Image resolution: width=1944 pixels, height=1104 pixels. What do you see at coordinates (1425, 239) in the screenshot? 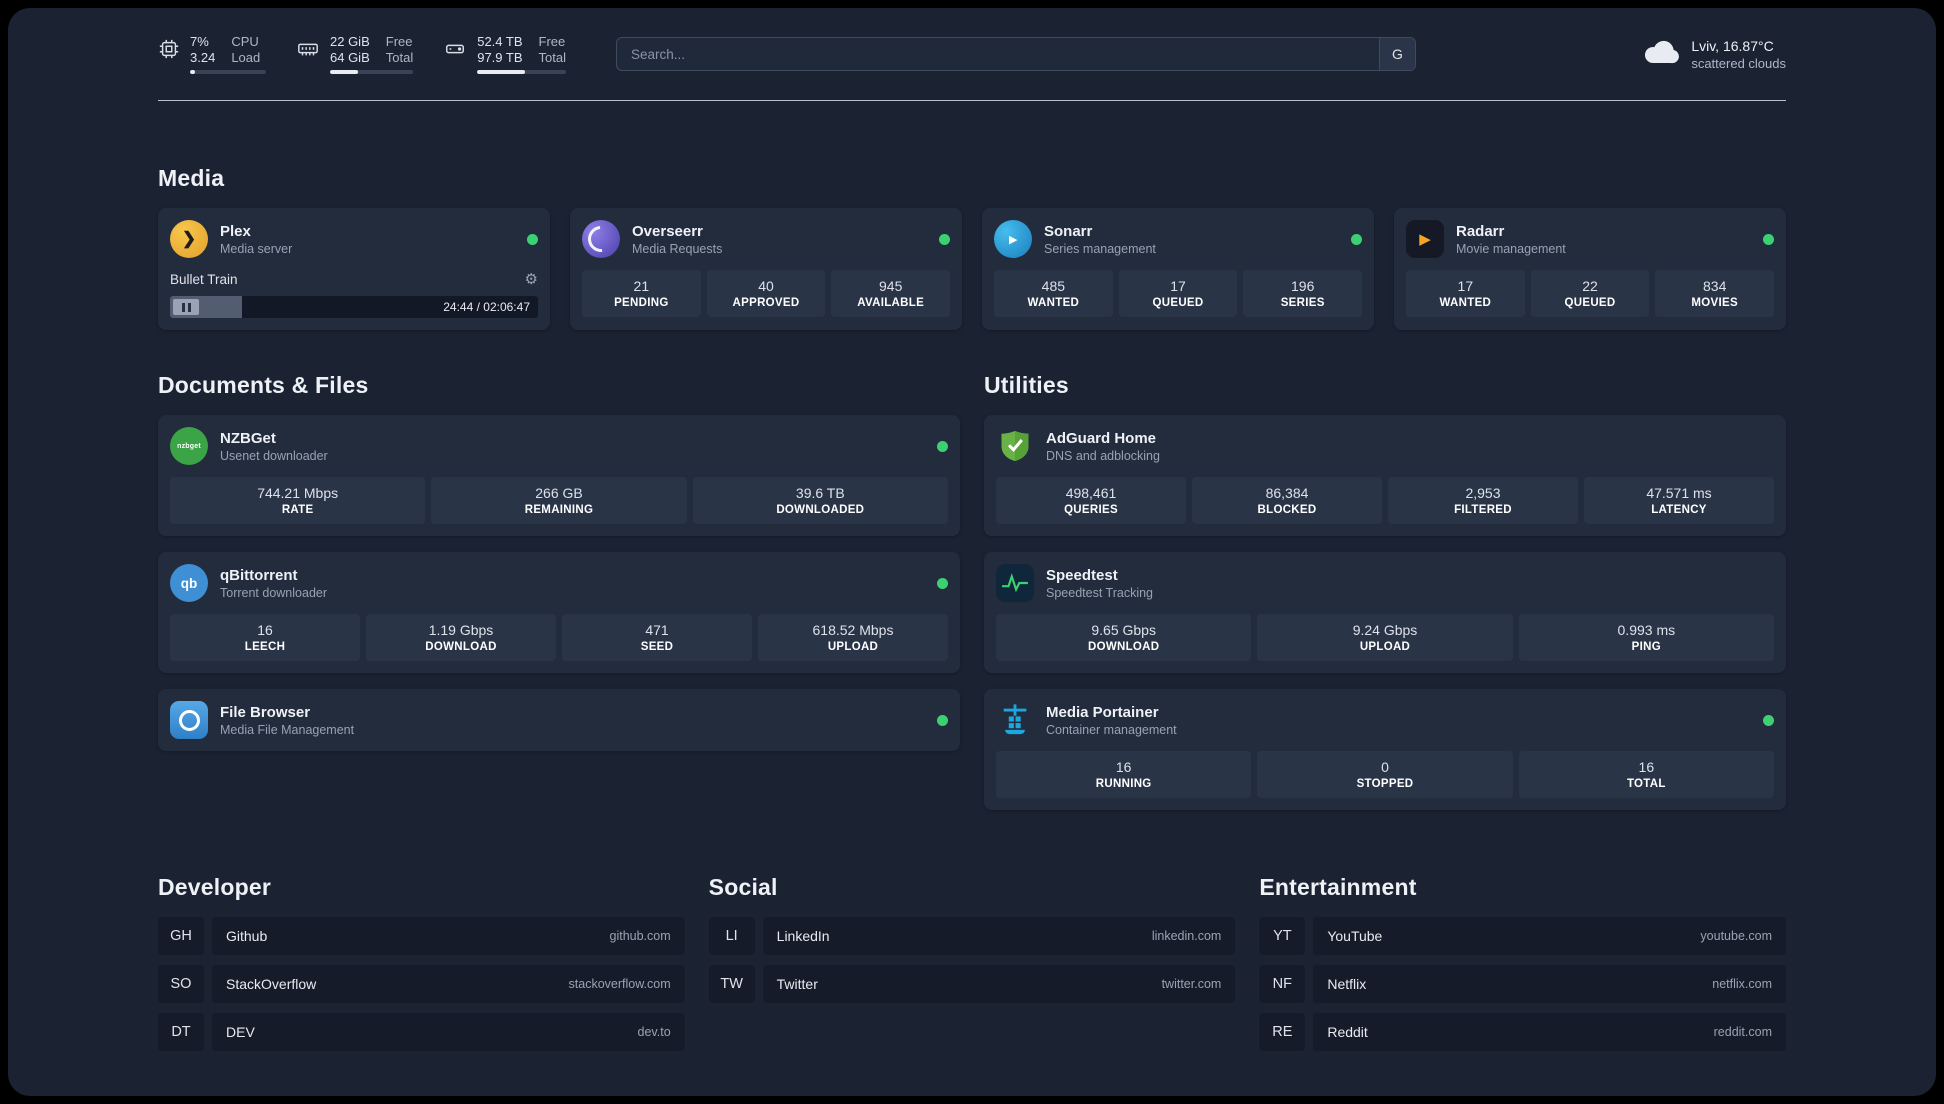
I see `radarr-icon: ▶` at bounding box center [1425, 239].